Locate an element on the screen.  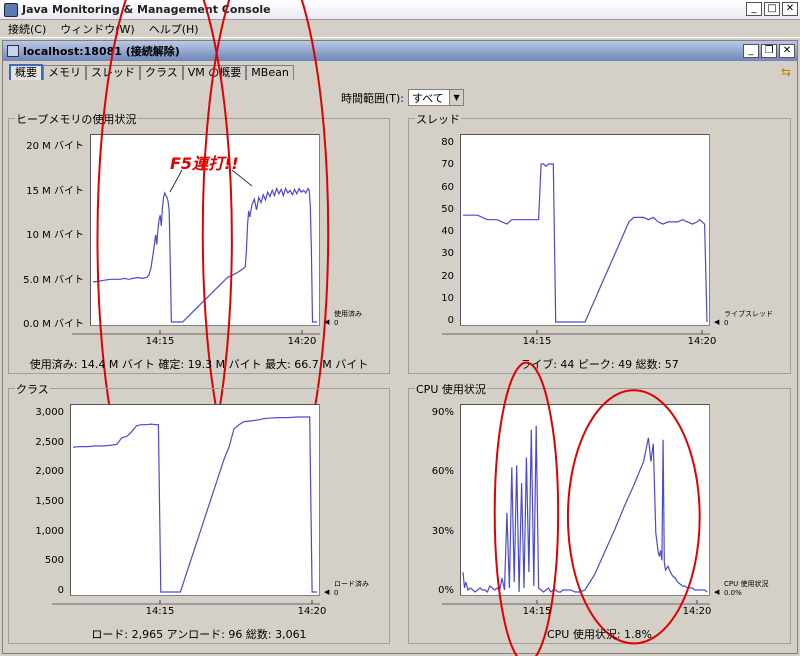
menu-bar: 接続(C) ウィンドウ(W) ヘルプ(H) is located at coordinates (400, 29).